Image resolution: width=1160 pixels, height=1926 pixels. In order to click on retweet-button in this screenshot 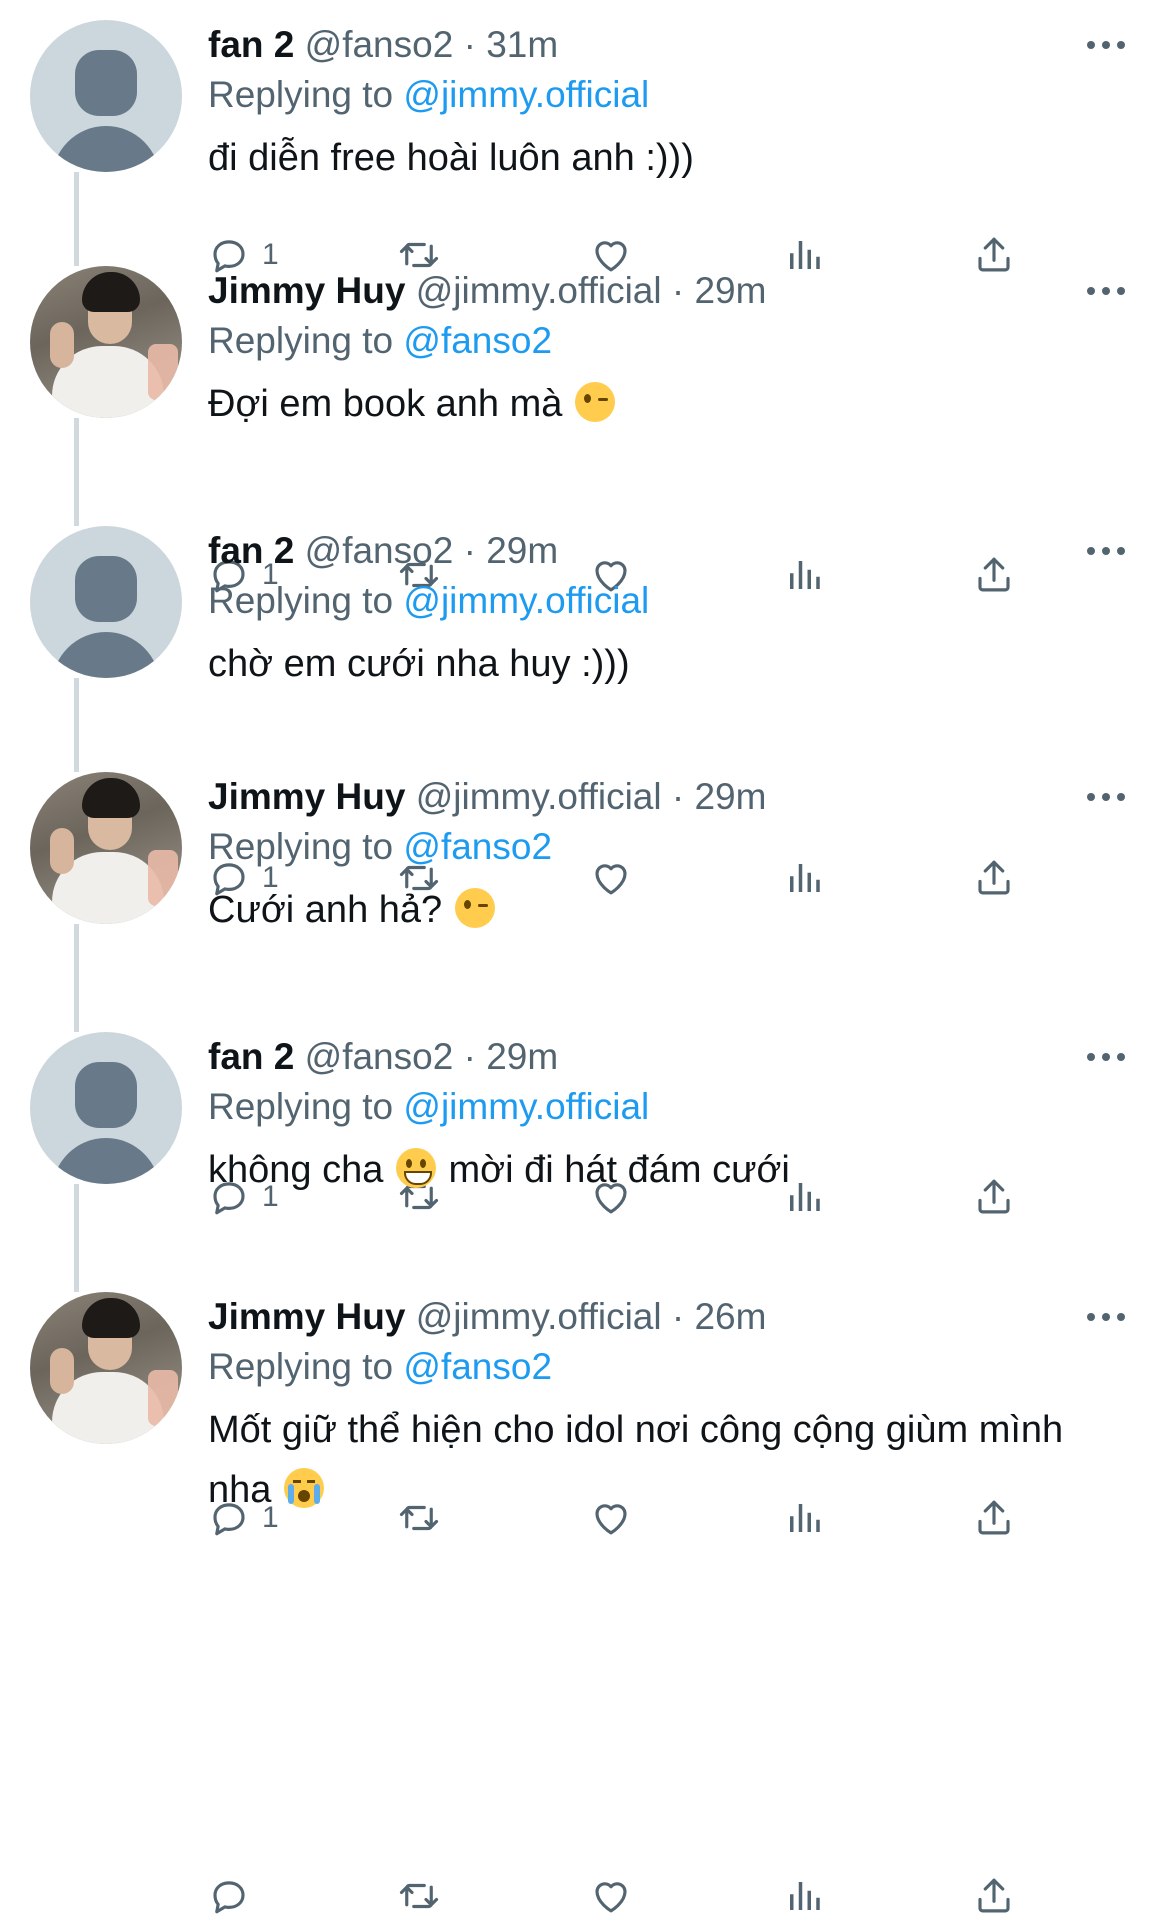, I will do `click(419, 1896)`.